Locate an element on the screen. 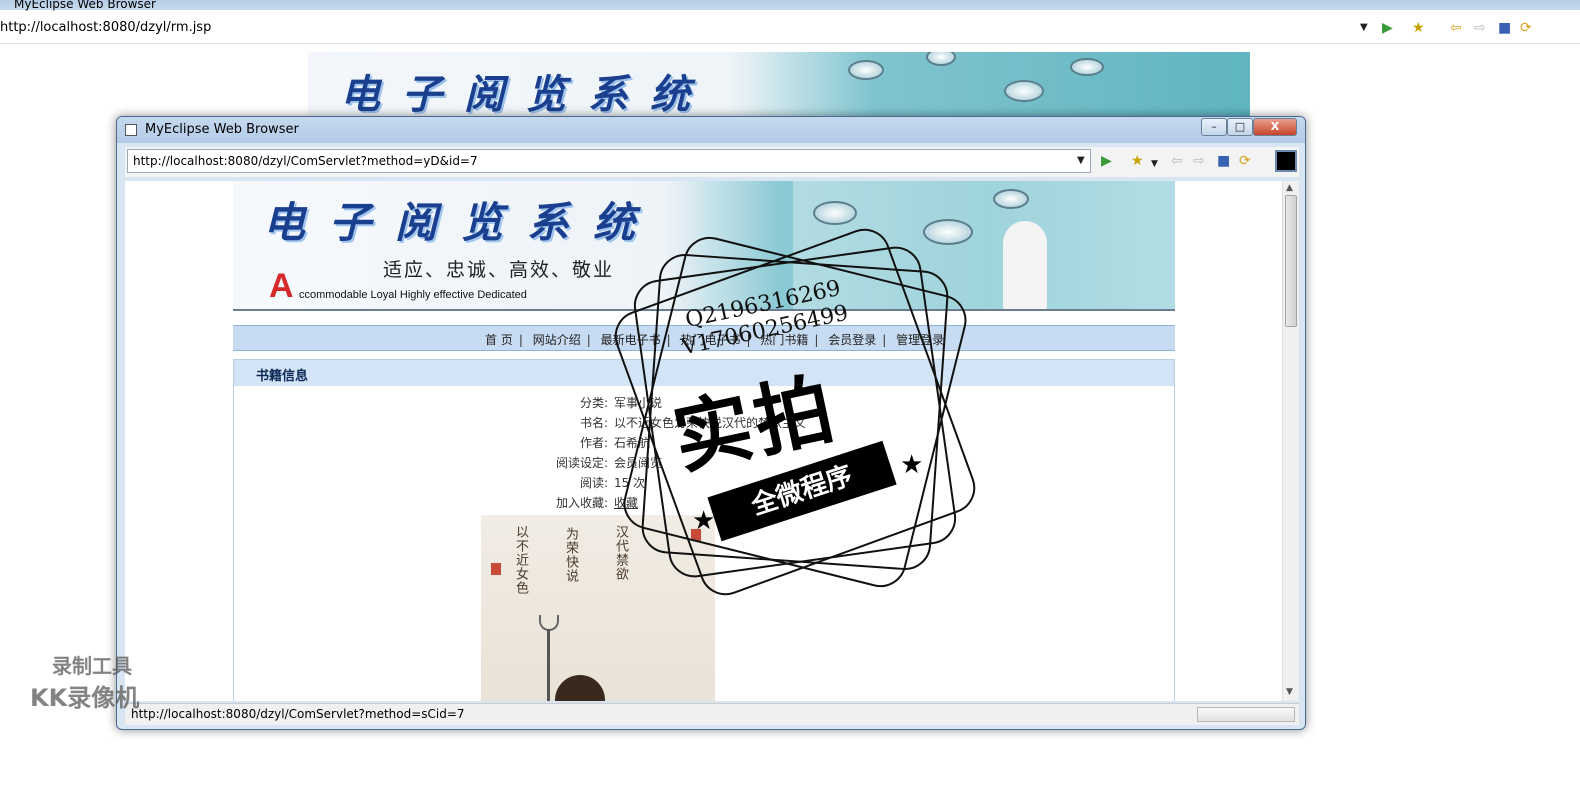 This screenshot has width=1580, height=794. info-row-title: 书名: 以不近女色为荣快说汉代的禁欲主义 is located at coordinates (704, 424).